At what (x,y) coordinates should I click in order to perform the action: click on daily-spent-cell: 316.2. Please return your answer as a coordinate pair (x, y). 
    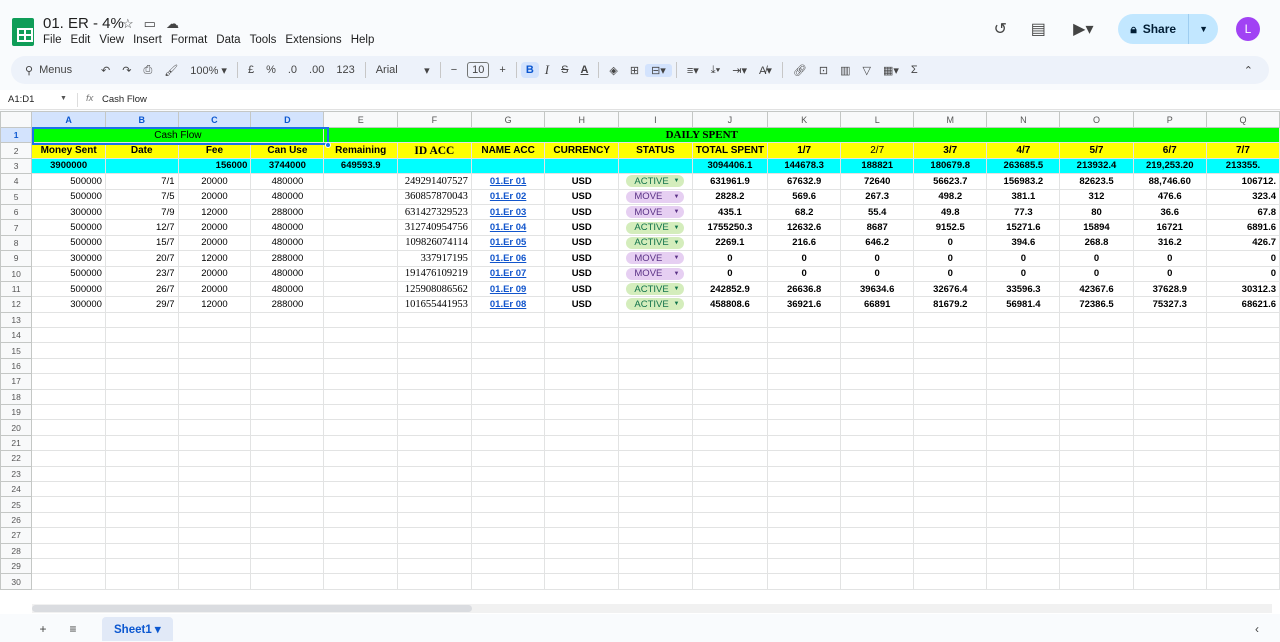
    Looking at the image, I should click on (1169, 243).